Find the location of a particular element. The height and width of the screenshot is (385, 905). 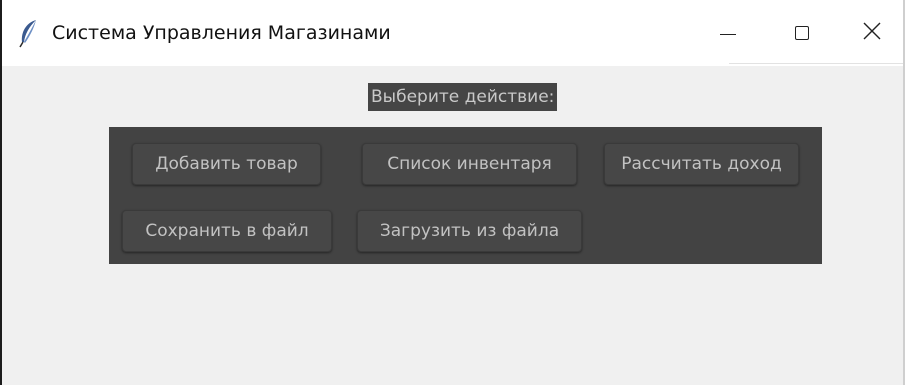

feather-icon is located at coordinates (28, 33).